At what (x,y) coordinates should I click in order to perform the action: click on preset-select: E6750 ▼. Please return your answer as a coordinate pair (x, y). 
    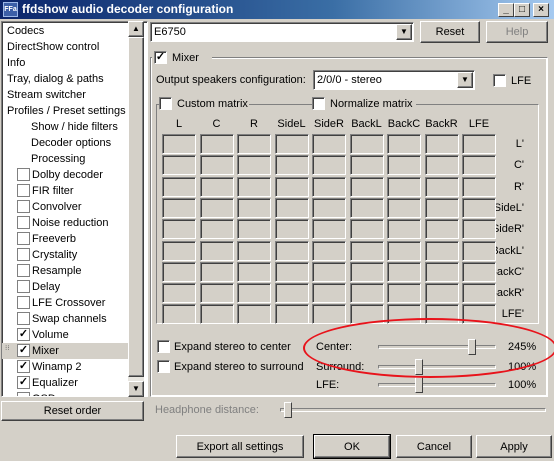
    Looking at the image, I should click on (282, 32).